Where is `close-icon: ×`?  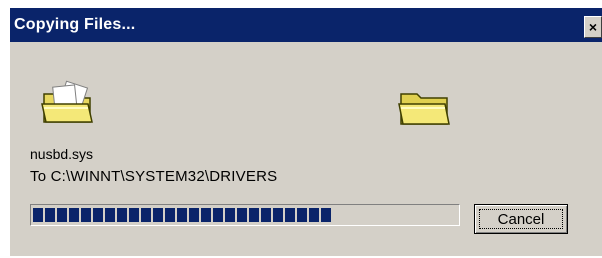 close-icon: × is located at coordinates (593, 27).